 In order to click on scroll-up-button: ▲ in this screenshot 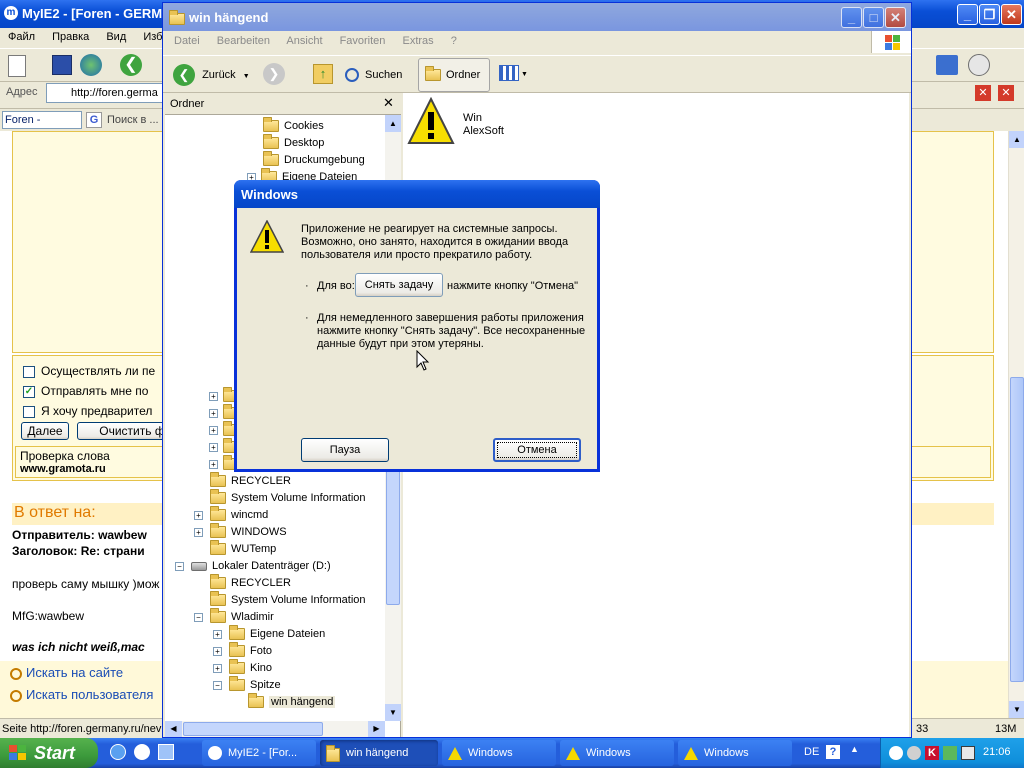, I will do `click(1016, 139)`.